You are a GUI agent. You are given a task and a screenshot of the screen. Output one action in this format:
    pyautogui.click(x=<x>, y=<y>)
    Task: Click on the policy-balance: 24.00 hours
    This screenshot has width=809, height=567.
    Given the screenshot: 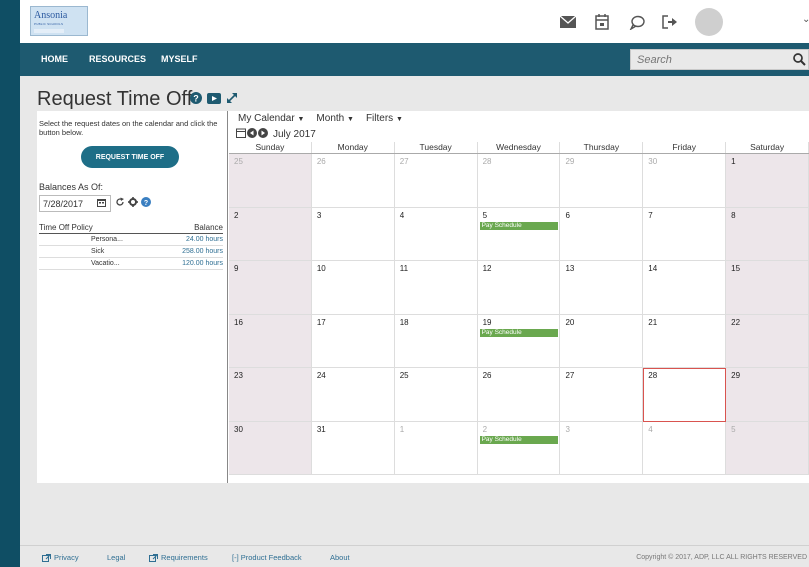 What is the action you would take?
    pyautogui.click(x=204, y=239)
    